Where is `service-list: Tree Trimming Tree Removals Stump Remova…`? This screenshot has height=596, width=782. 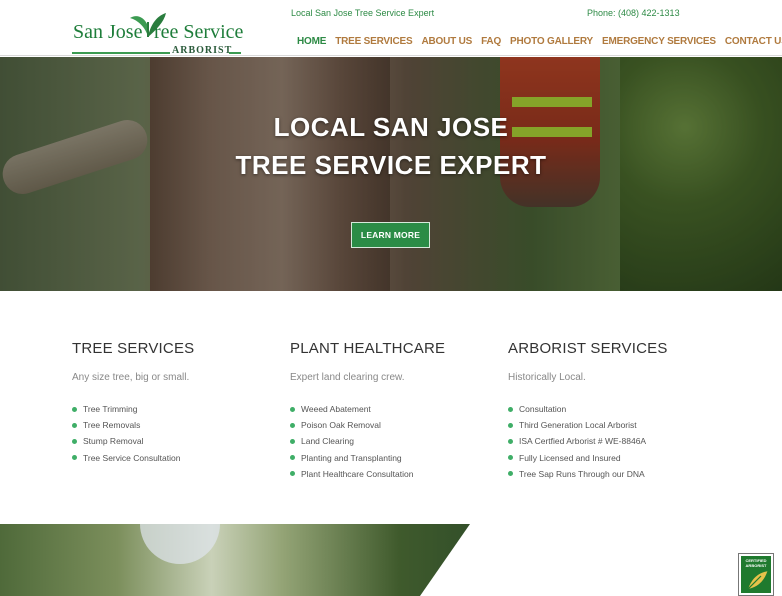 service-list: Tree Trimming Tree Removals Stump Remova… is located at coordinates (172, 433).